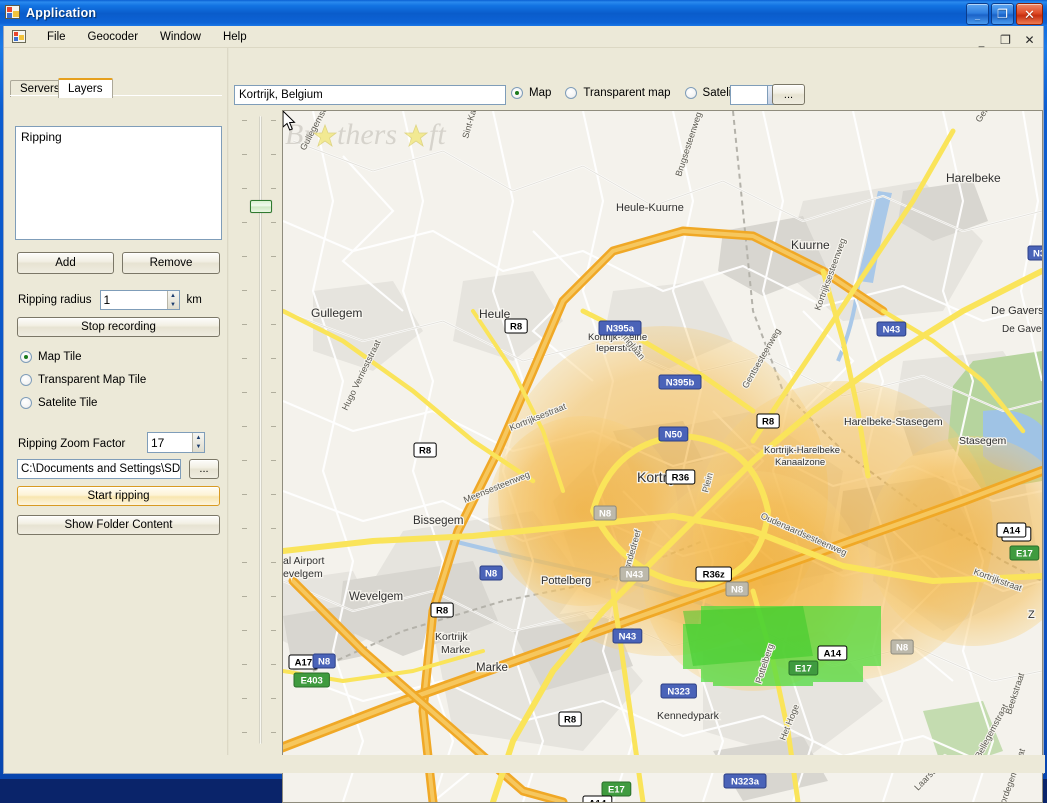 The height and width of the screenshot is (803, 1047). What do you see at coordinates (981, 39) in the screenshot?
I see `mdi-minimize-button: _` at bounding box center [981, 39].